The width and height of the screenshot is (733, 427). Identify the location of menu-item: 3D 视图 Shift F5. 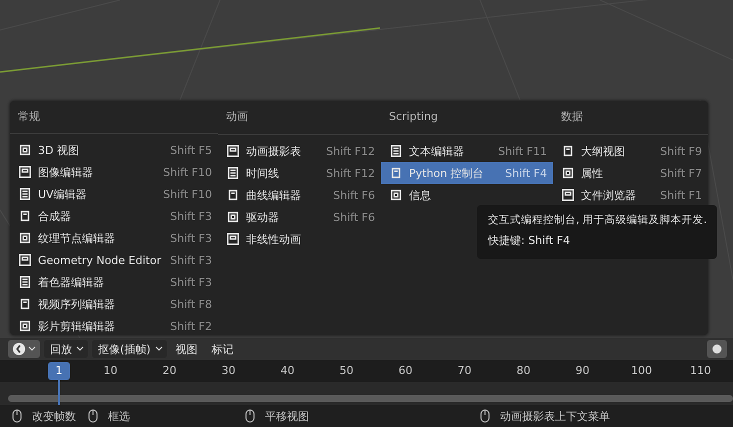
(114, 150).